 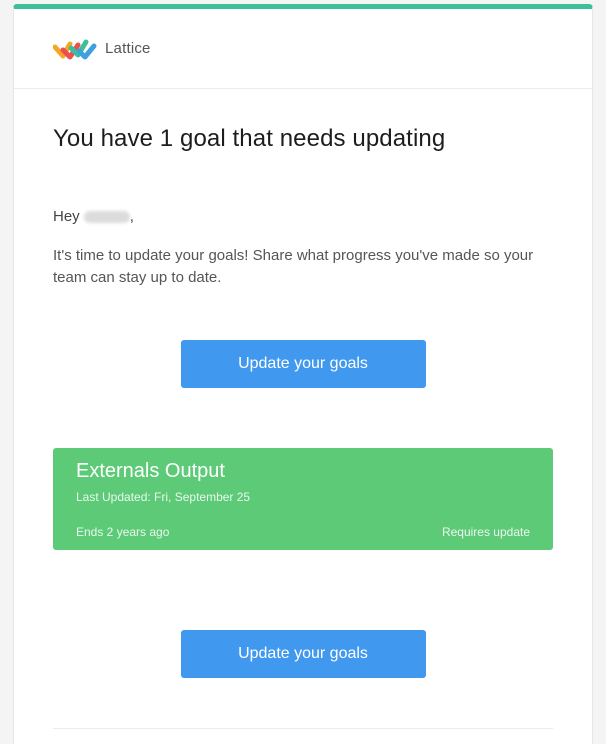 I want to click on goal-last-updated: Last Updated: Fri, September 25, so click(x=163, y=497).